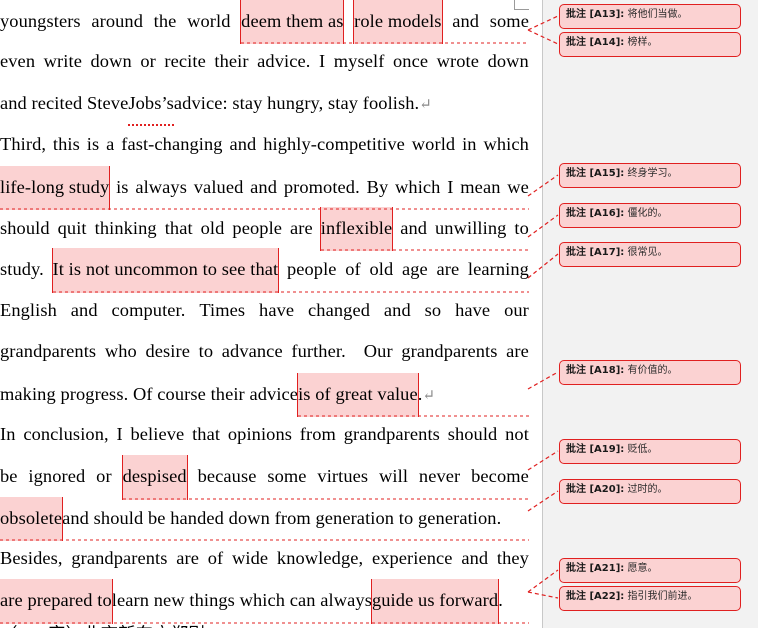 The image size is (758, 628). Describe the element at coordinates (410, 61) in the screenshot. I see `text-run: once` at that location.